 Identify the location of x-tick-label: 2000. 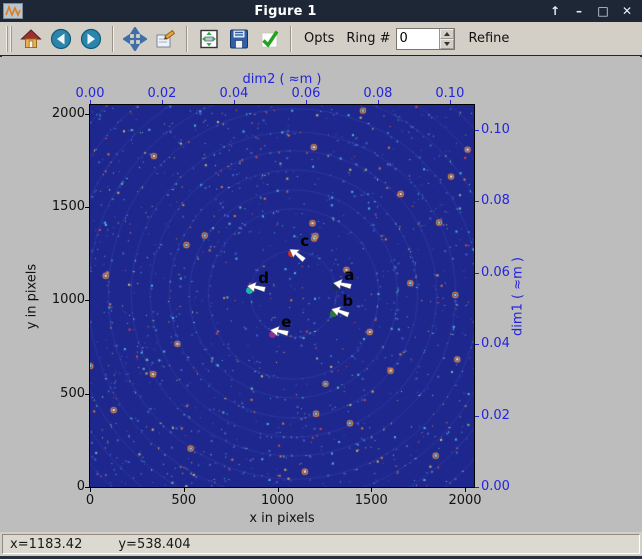
(465, 500).